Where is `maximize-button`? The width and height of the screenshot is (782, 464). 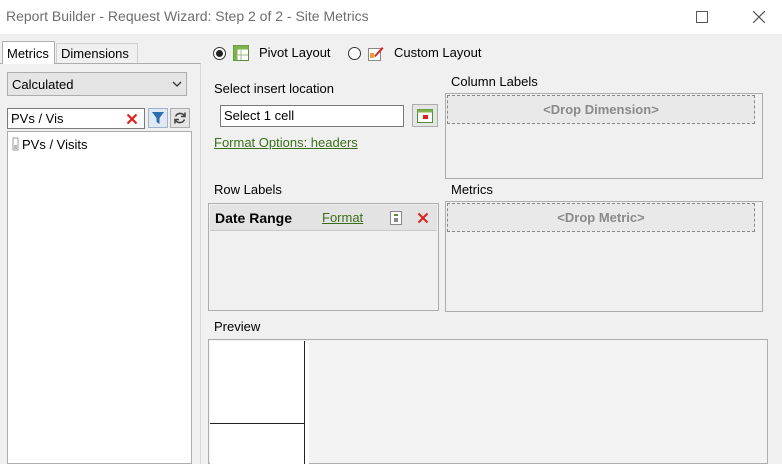 maximize-button is located at coordinates (702, 17).